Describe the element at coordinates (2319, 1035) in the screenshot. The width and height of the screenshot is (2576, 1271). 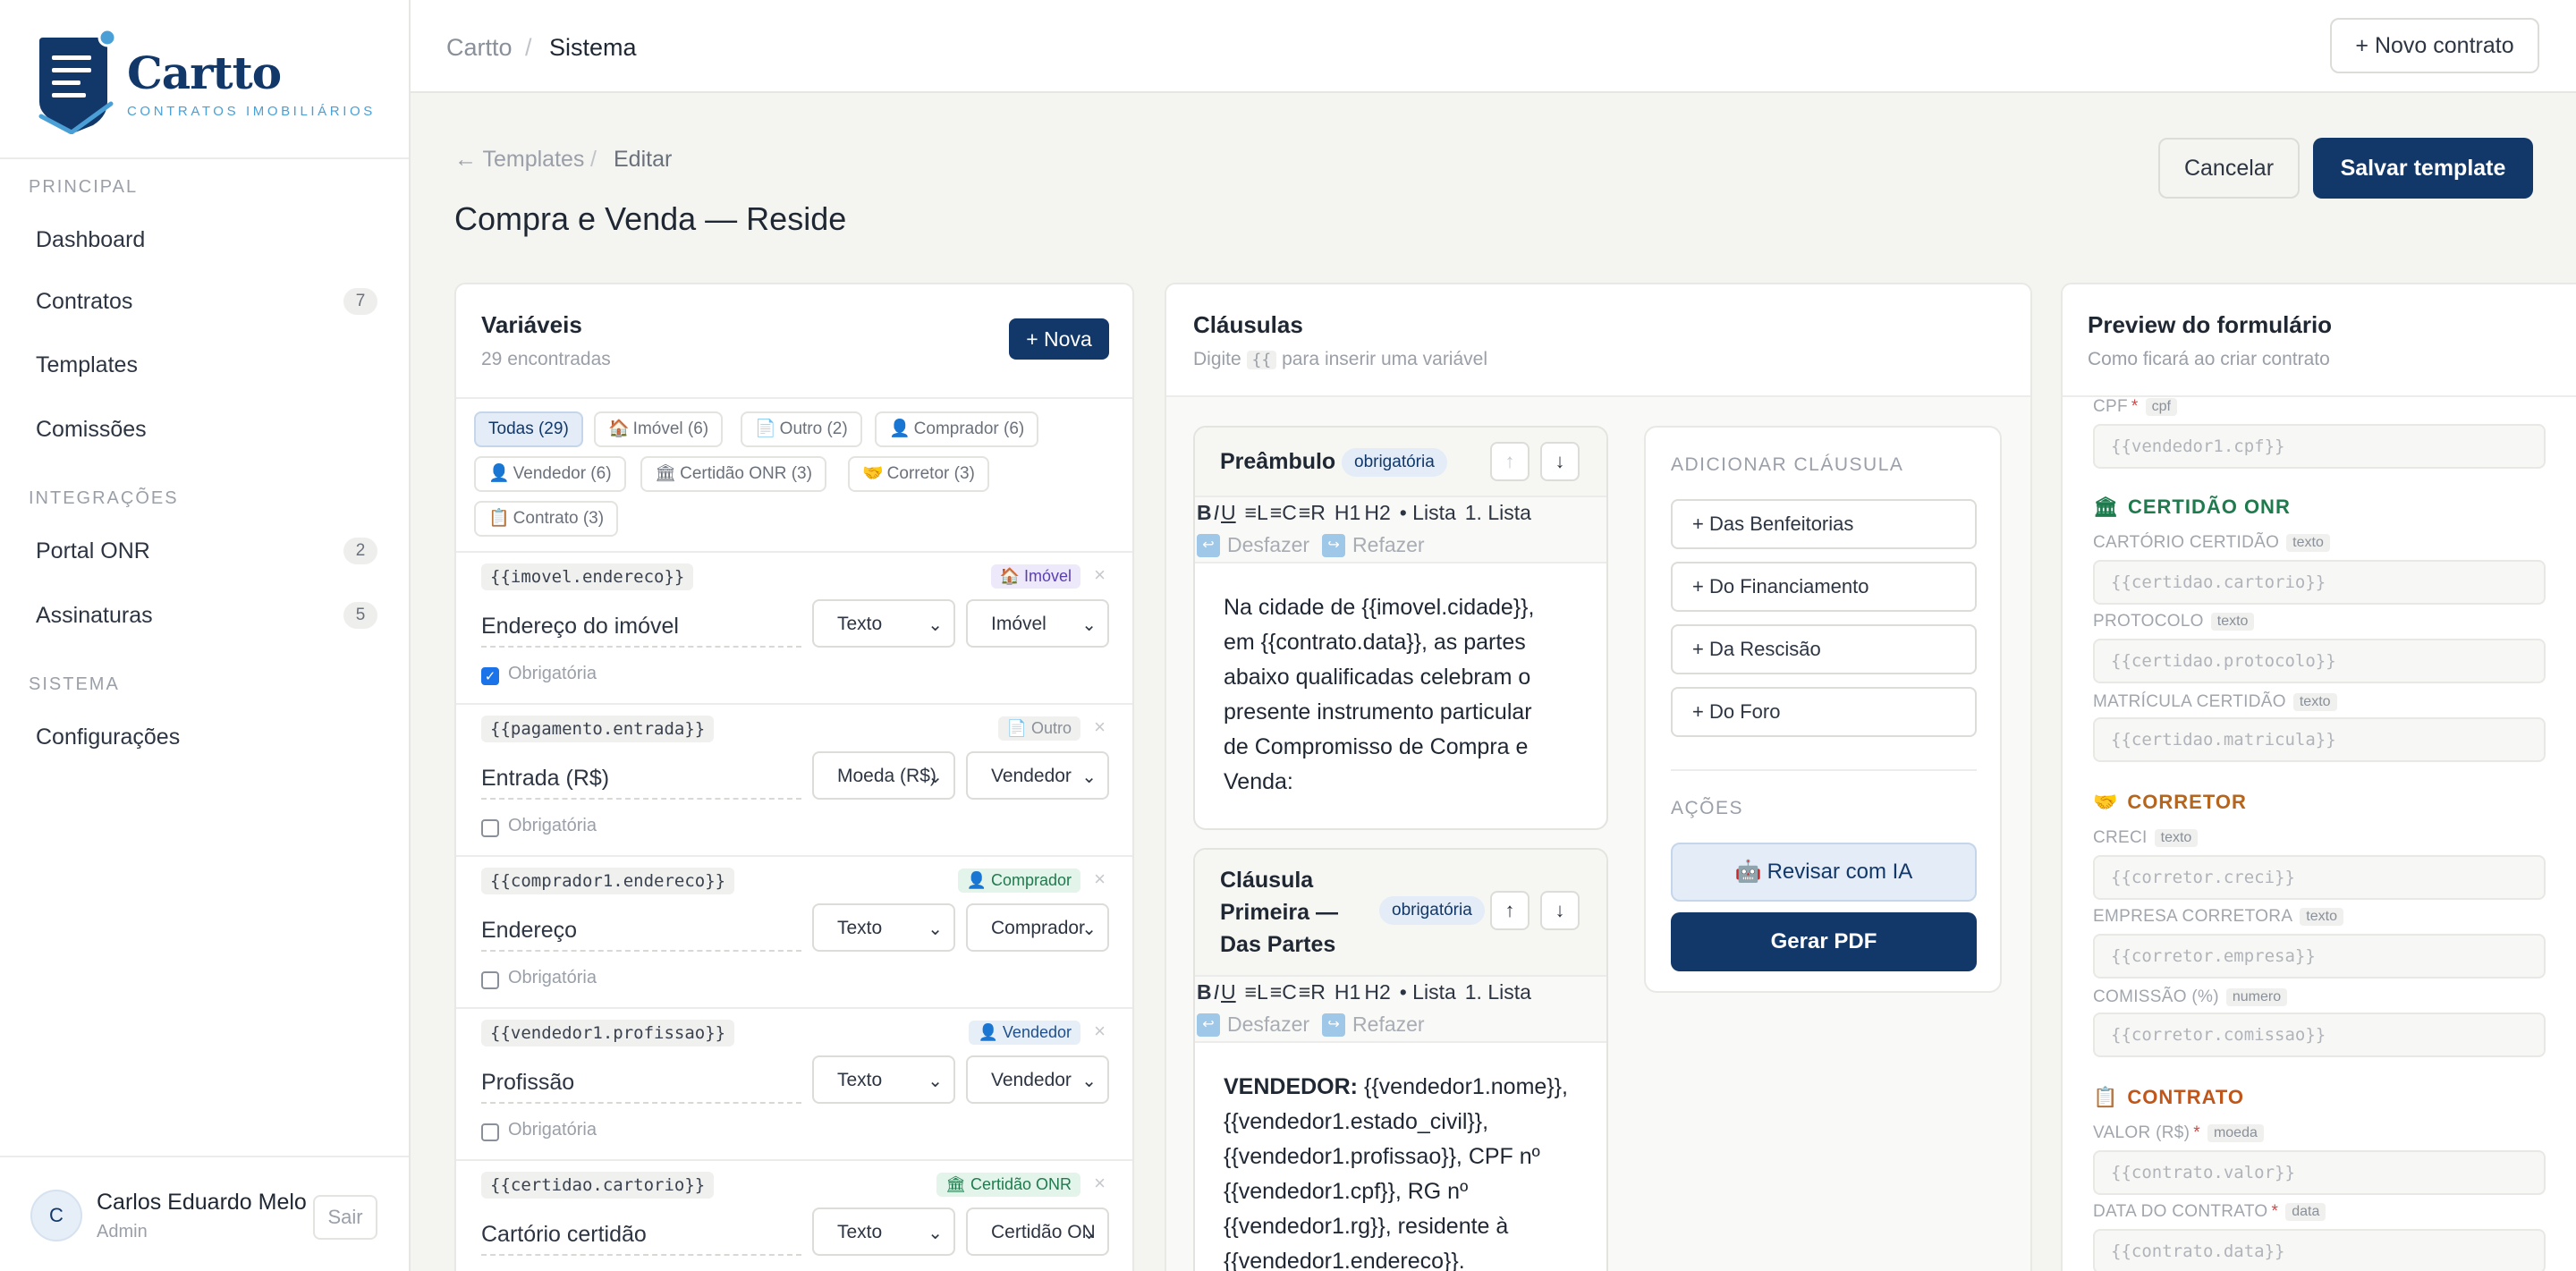
I see `preview-input: {{corretor.comissao}}` at that location.